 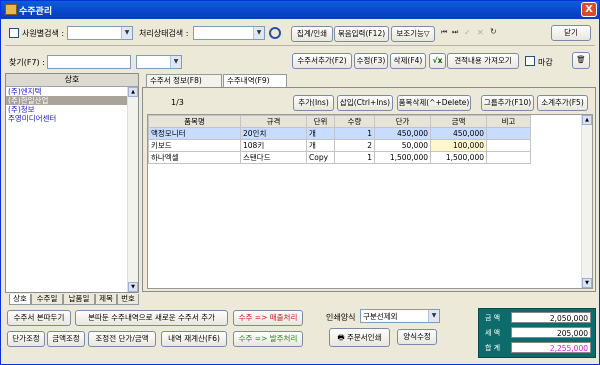 I want to click on pre-adjust-button: 조정전 단가/금액, so click(x=122, y=339).